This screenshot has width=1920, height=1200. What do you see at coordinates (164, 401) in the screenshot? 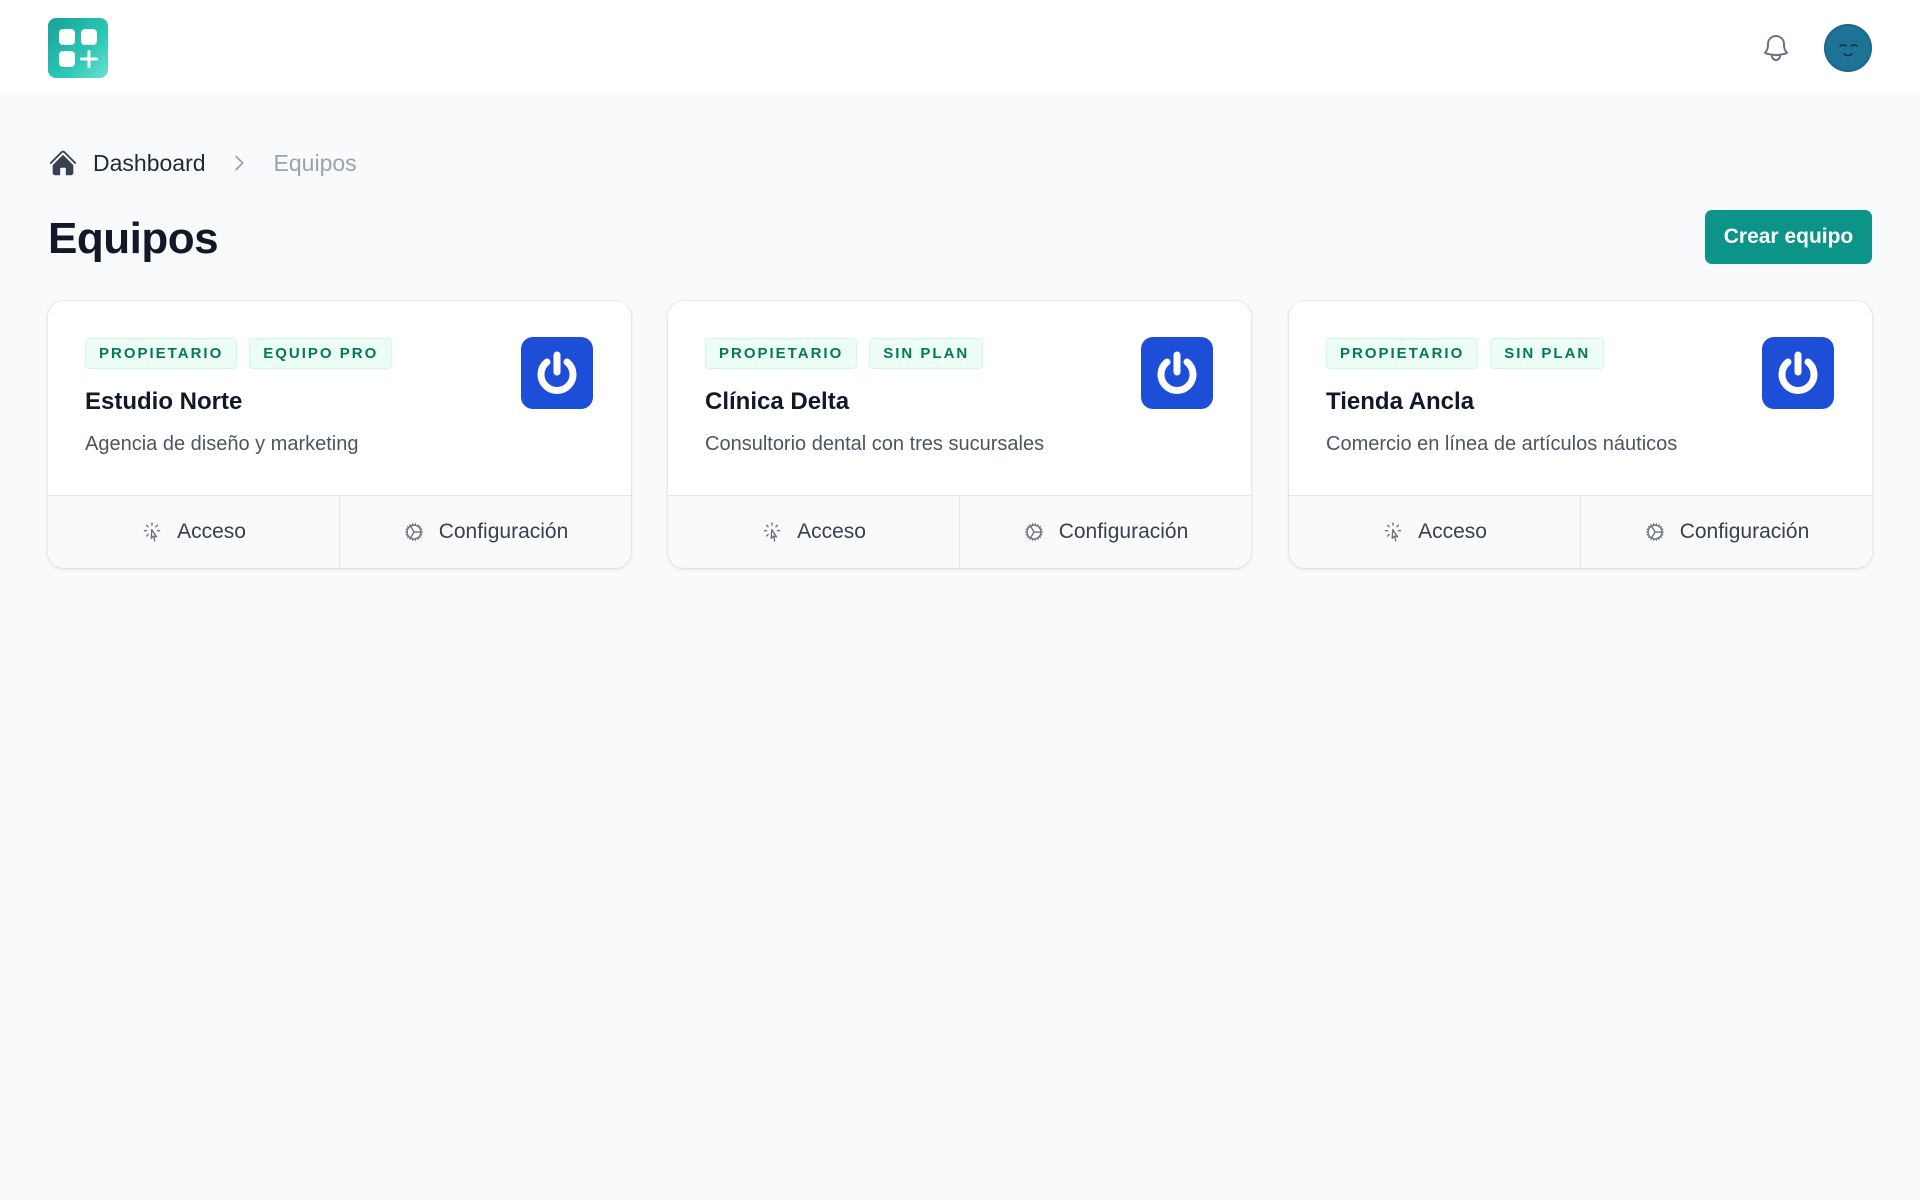
I see `team-name: Estudio Norte` at bounding box center [164, 401].